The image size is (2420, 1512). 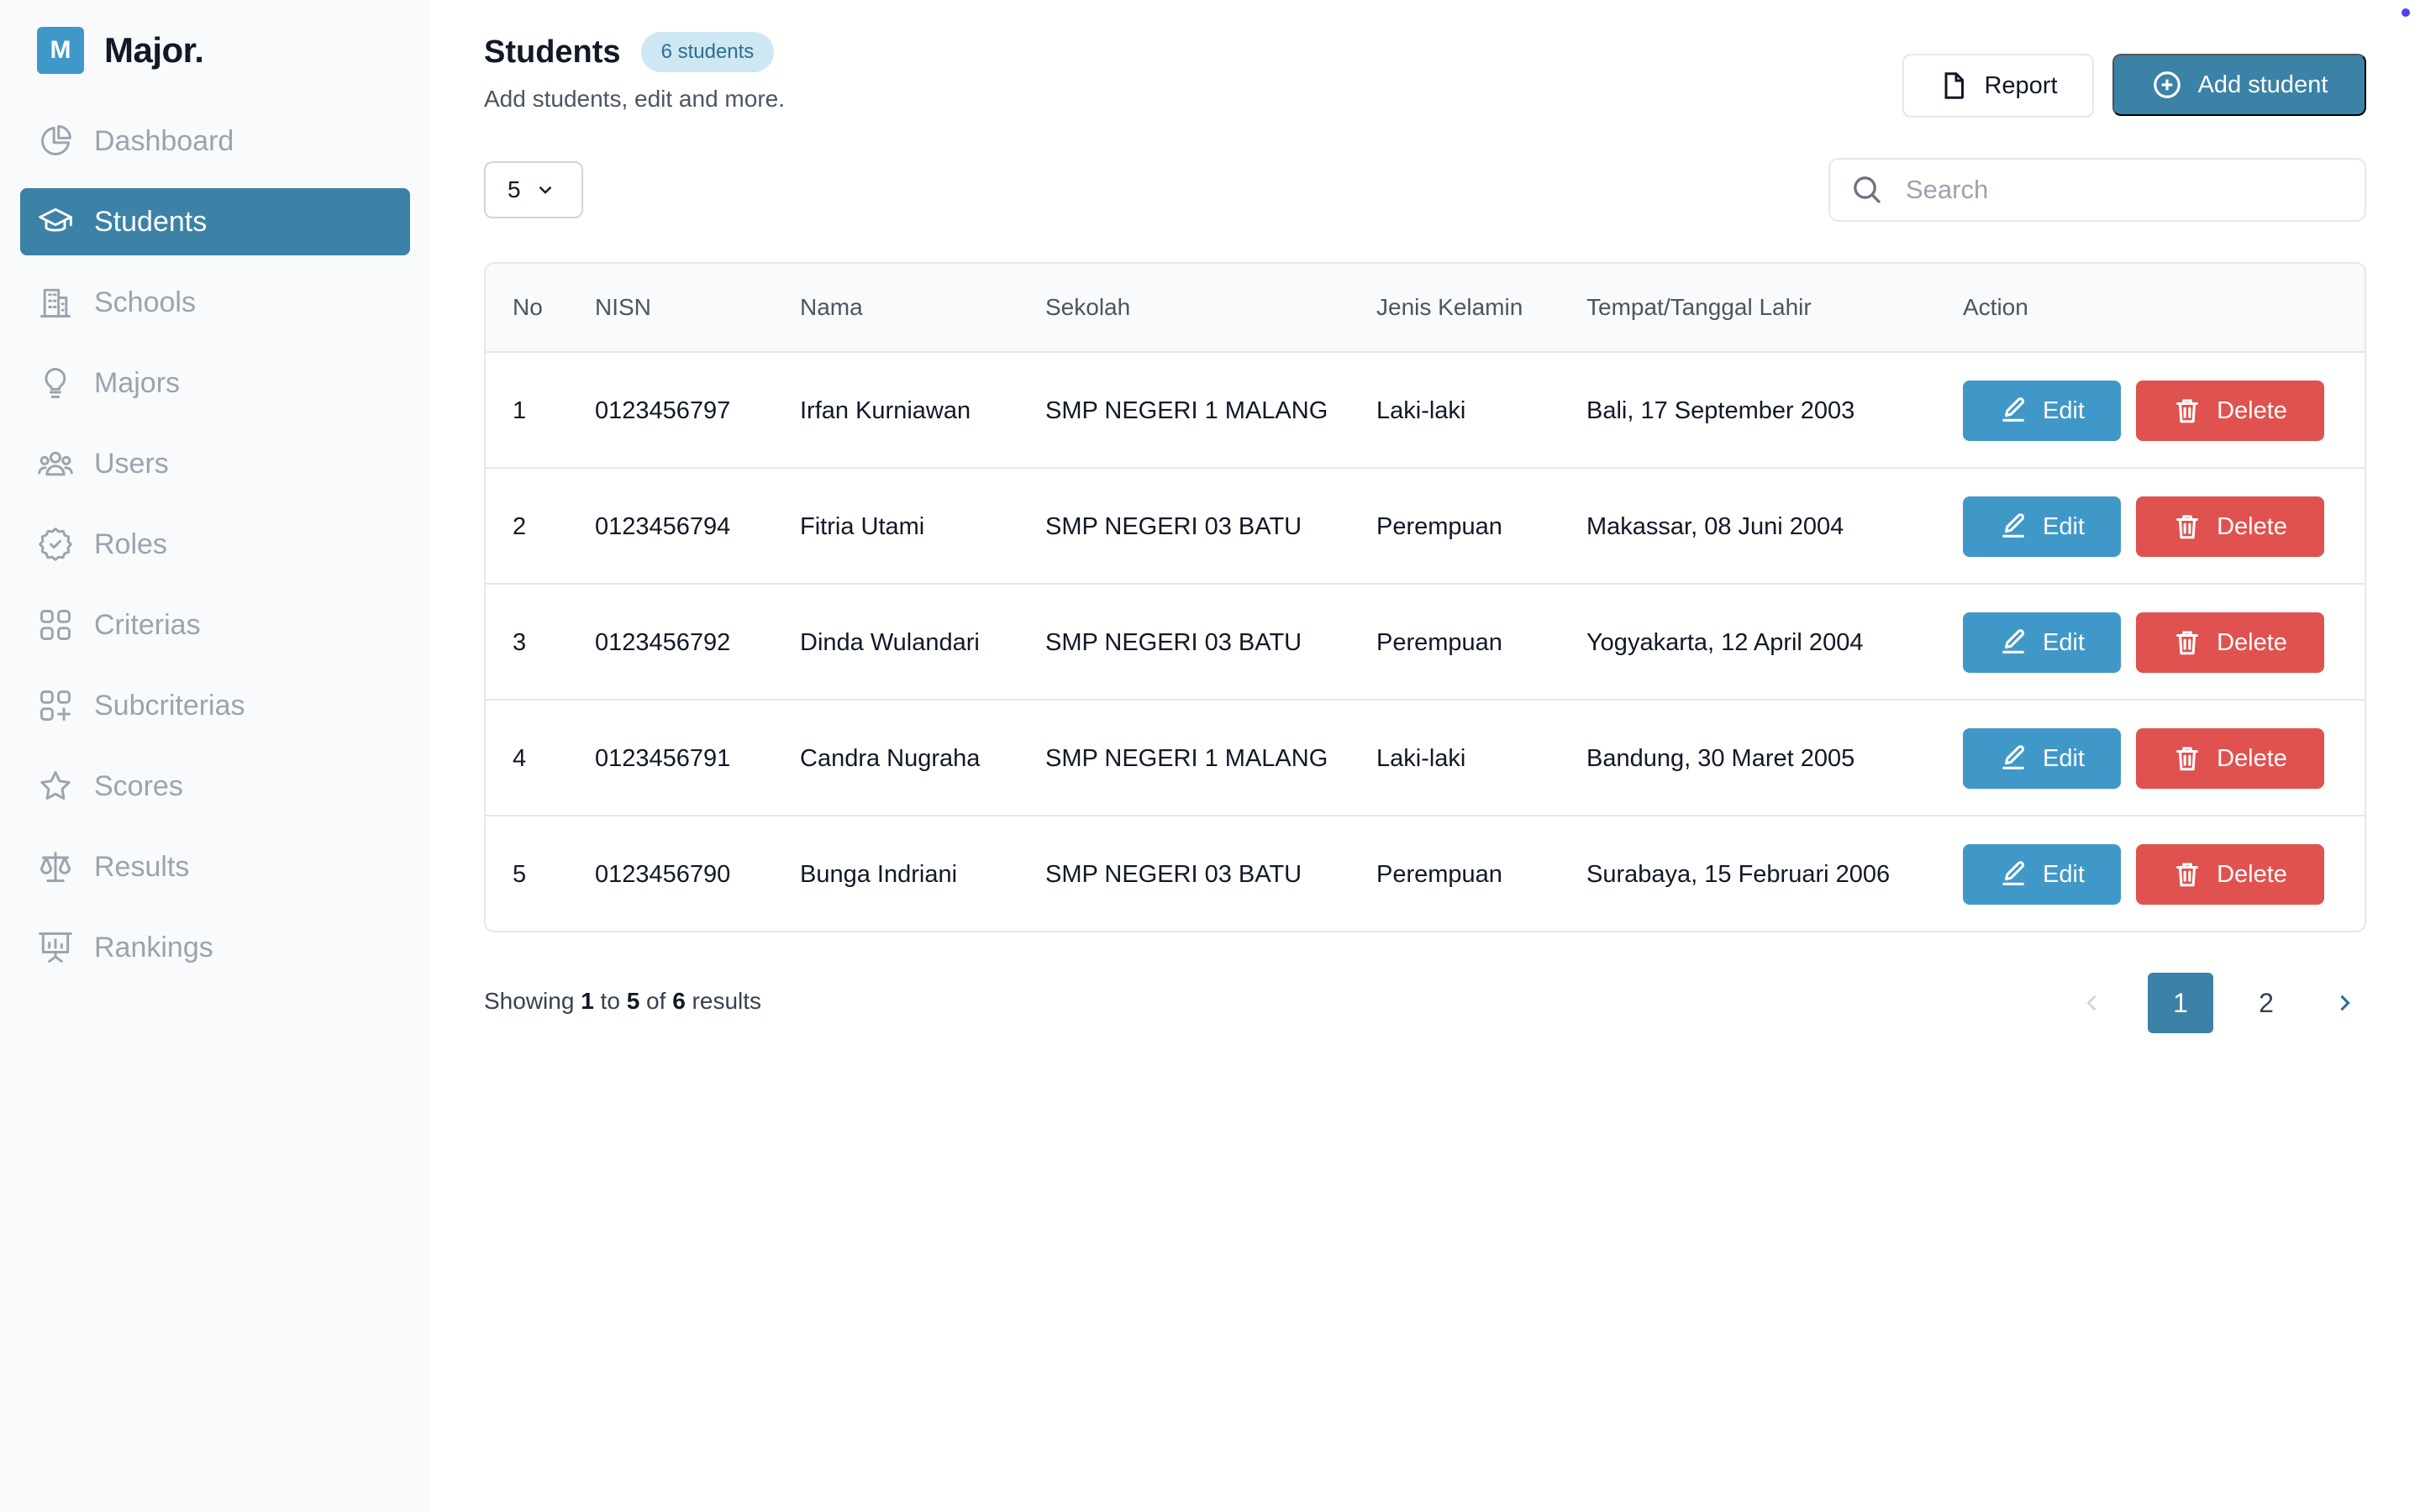 I want to click on status-dot, so click(x=2406, y=12).